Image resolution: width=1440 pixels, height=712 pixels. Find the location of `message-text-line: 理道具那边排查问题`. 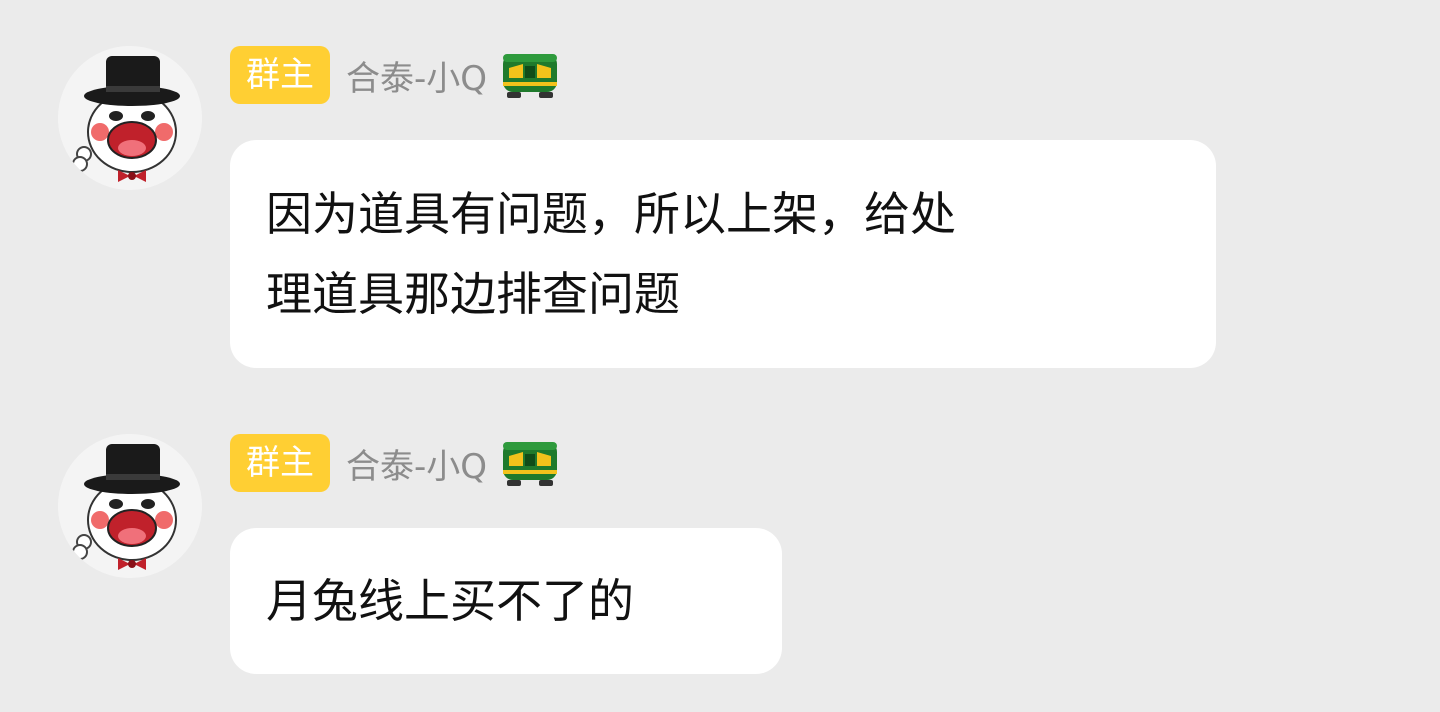

message-text-line: 理道具那边排查问题 is located at coordinates (473, 294).